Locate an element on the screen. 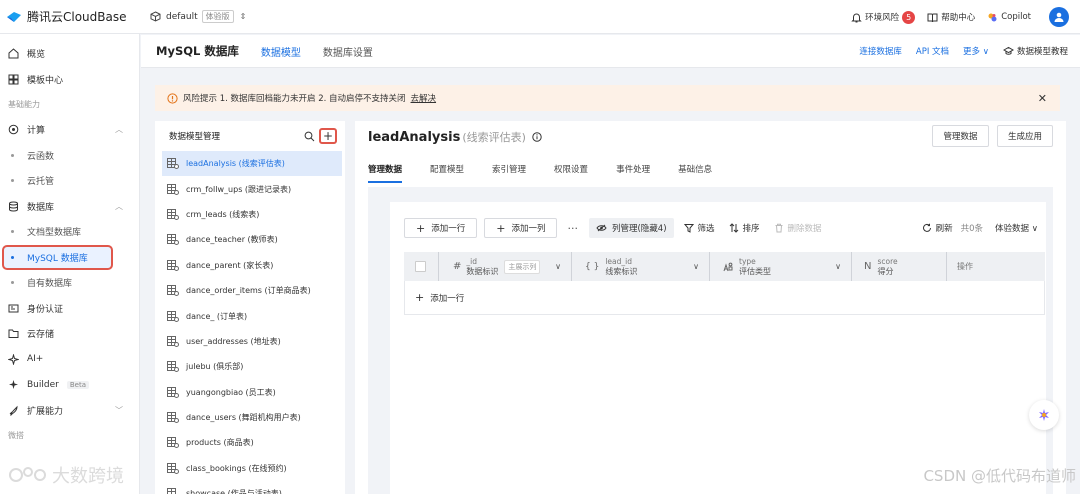  warning-icon is located at coordinates (172, 98).